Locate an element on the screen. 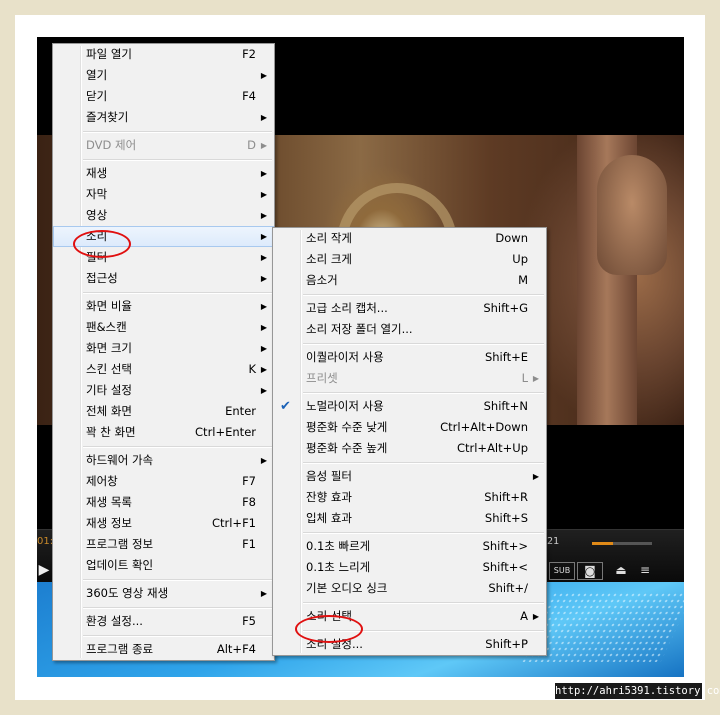  main-menu-item: 영상 ▶ is located at coordinates (163, 215).